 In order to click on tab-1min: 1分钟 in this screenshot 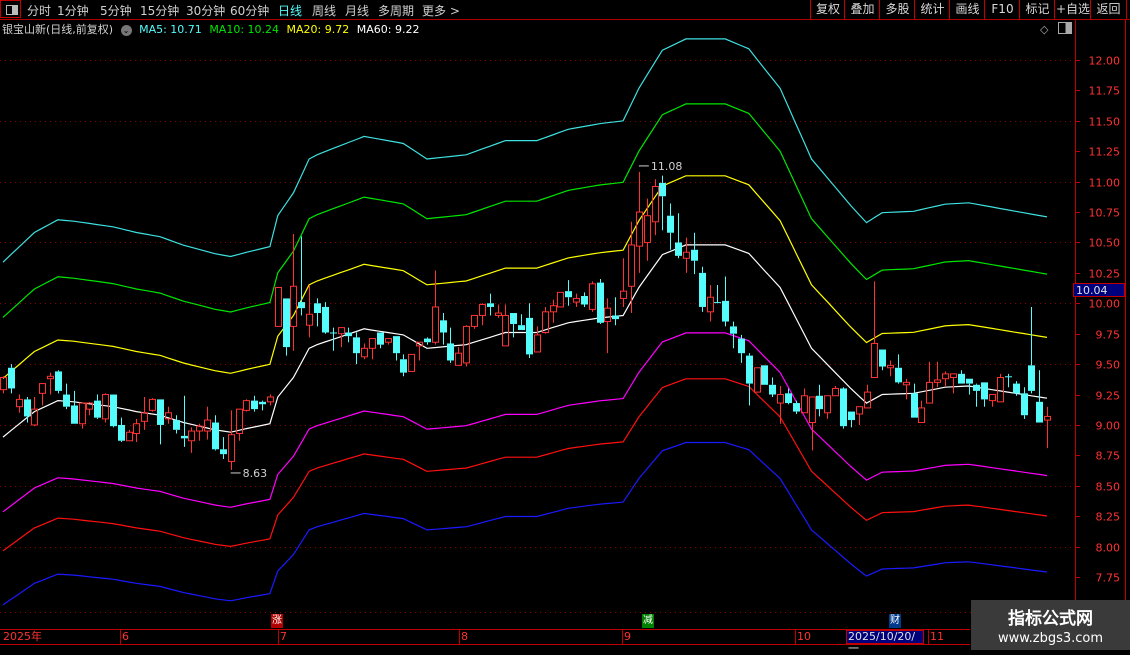, I will do `click(73, 10)`.